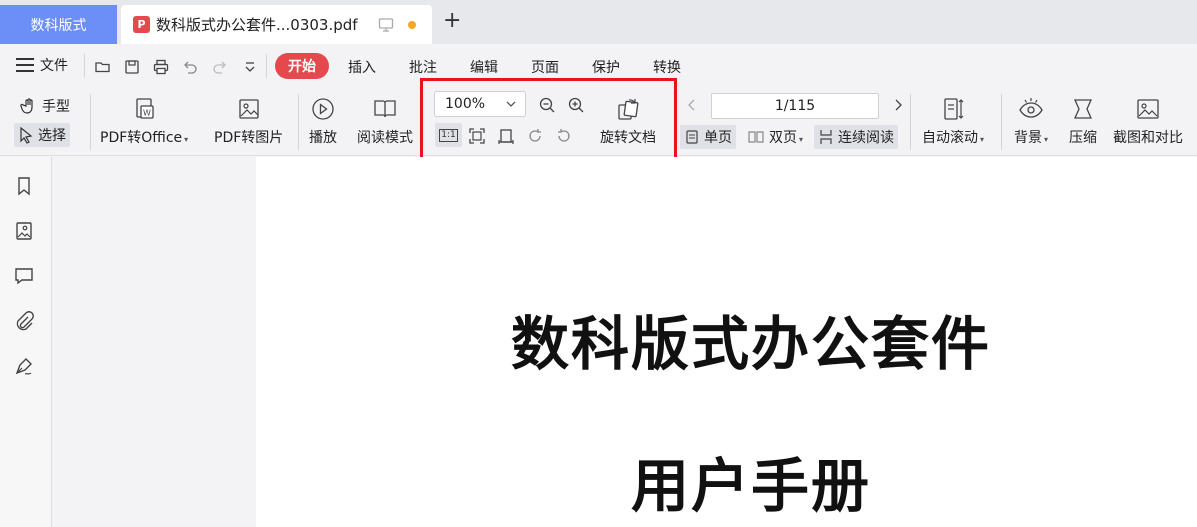 The image size is (1197, 527). What do you see at coordinates (786, 138) in the screenshot?
I see `double-page-label: 双页 ▾` at bounding box center [786, 138].